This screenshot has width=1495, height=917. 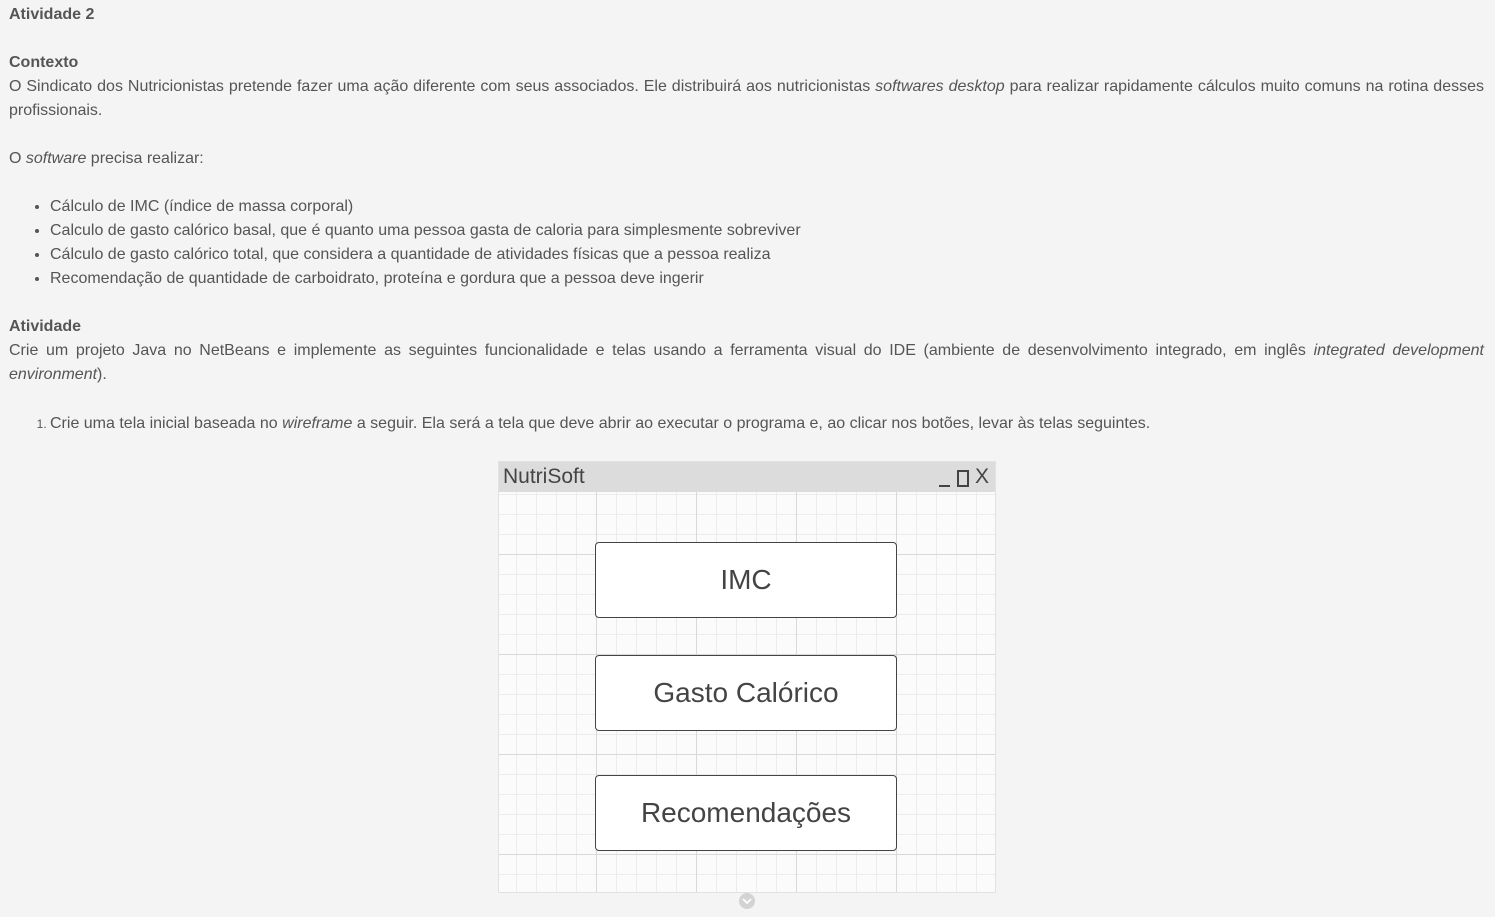 I want to click on activity-title: Atividade 2, so click(x=52, y=14).